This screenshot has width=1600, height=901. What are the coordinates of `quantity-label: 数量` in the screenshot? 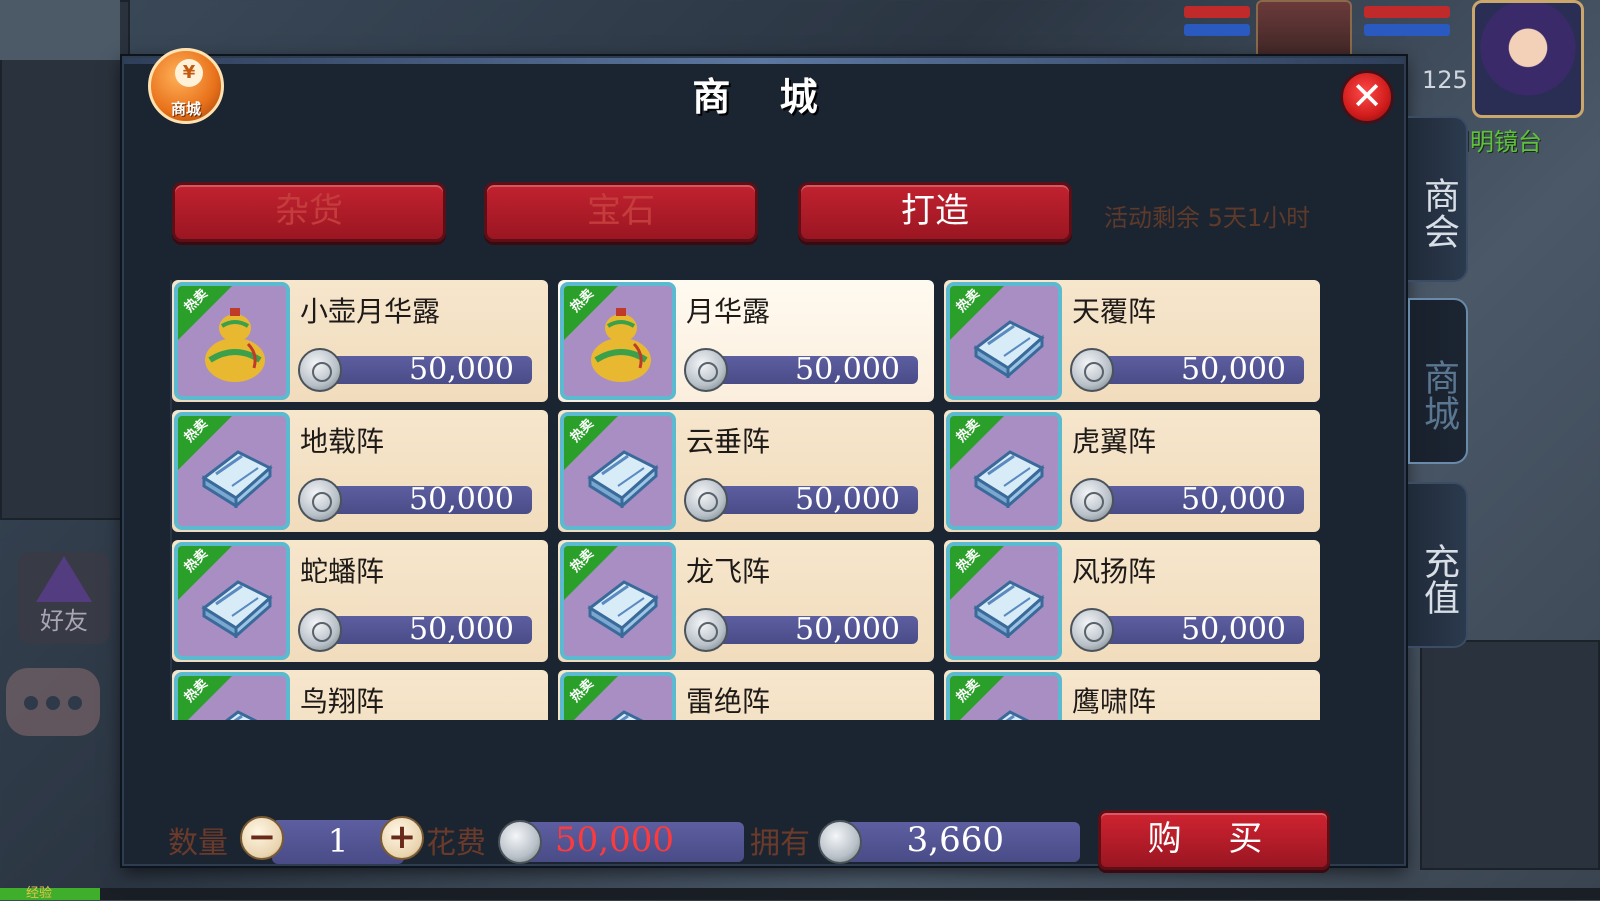 It's located at (198, 843).